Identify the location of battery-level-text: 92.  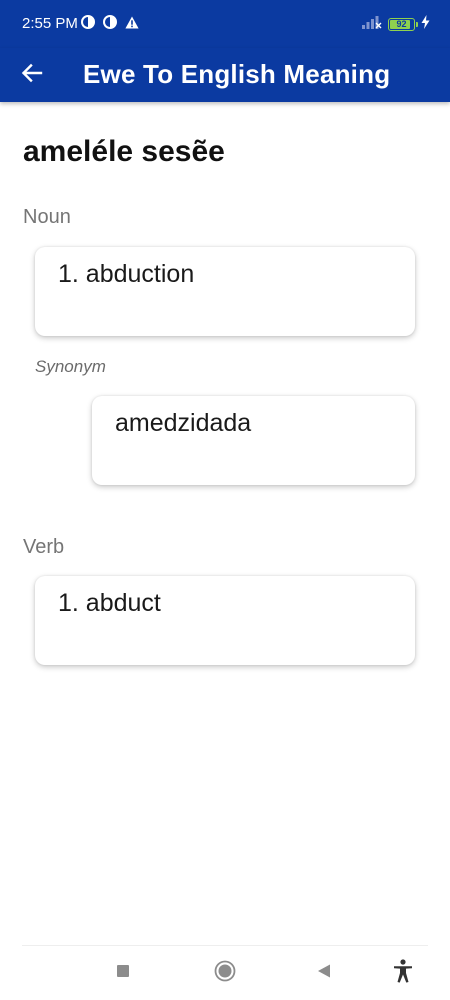
(401, 24).